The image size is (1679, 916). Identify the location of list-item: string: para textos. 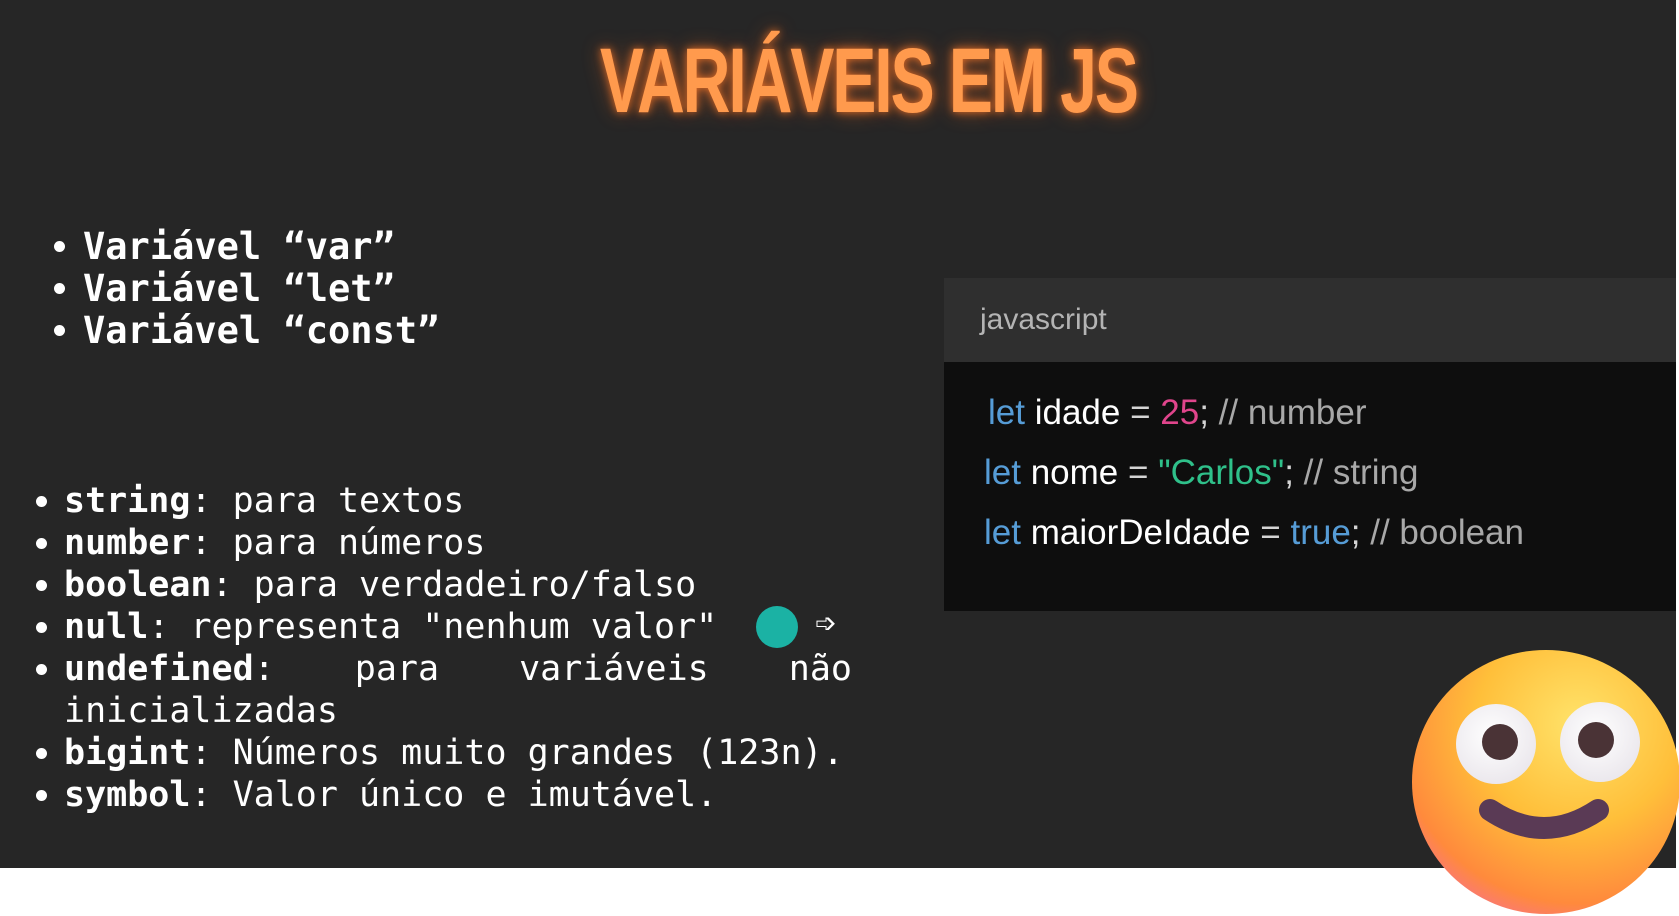
(441, 501).